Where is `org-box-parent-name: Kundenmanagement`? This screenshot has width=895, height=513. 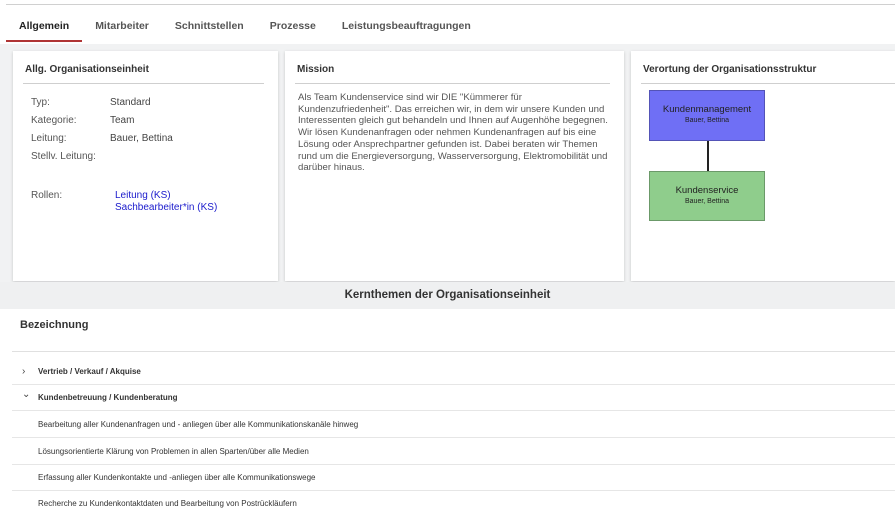 org-box-parent-name: Kundenmanagement is located at coordinates (707, 109).